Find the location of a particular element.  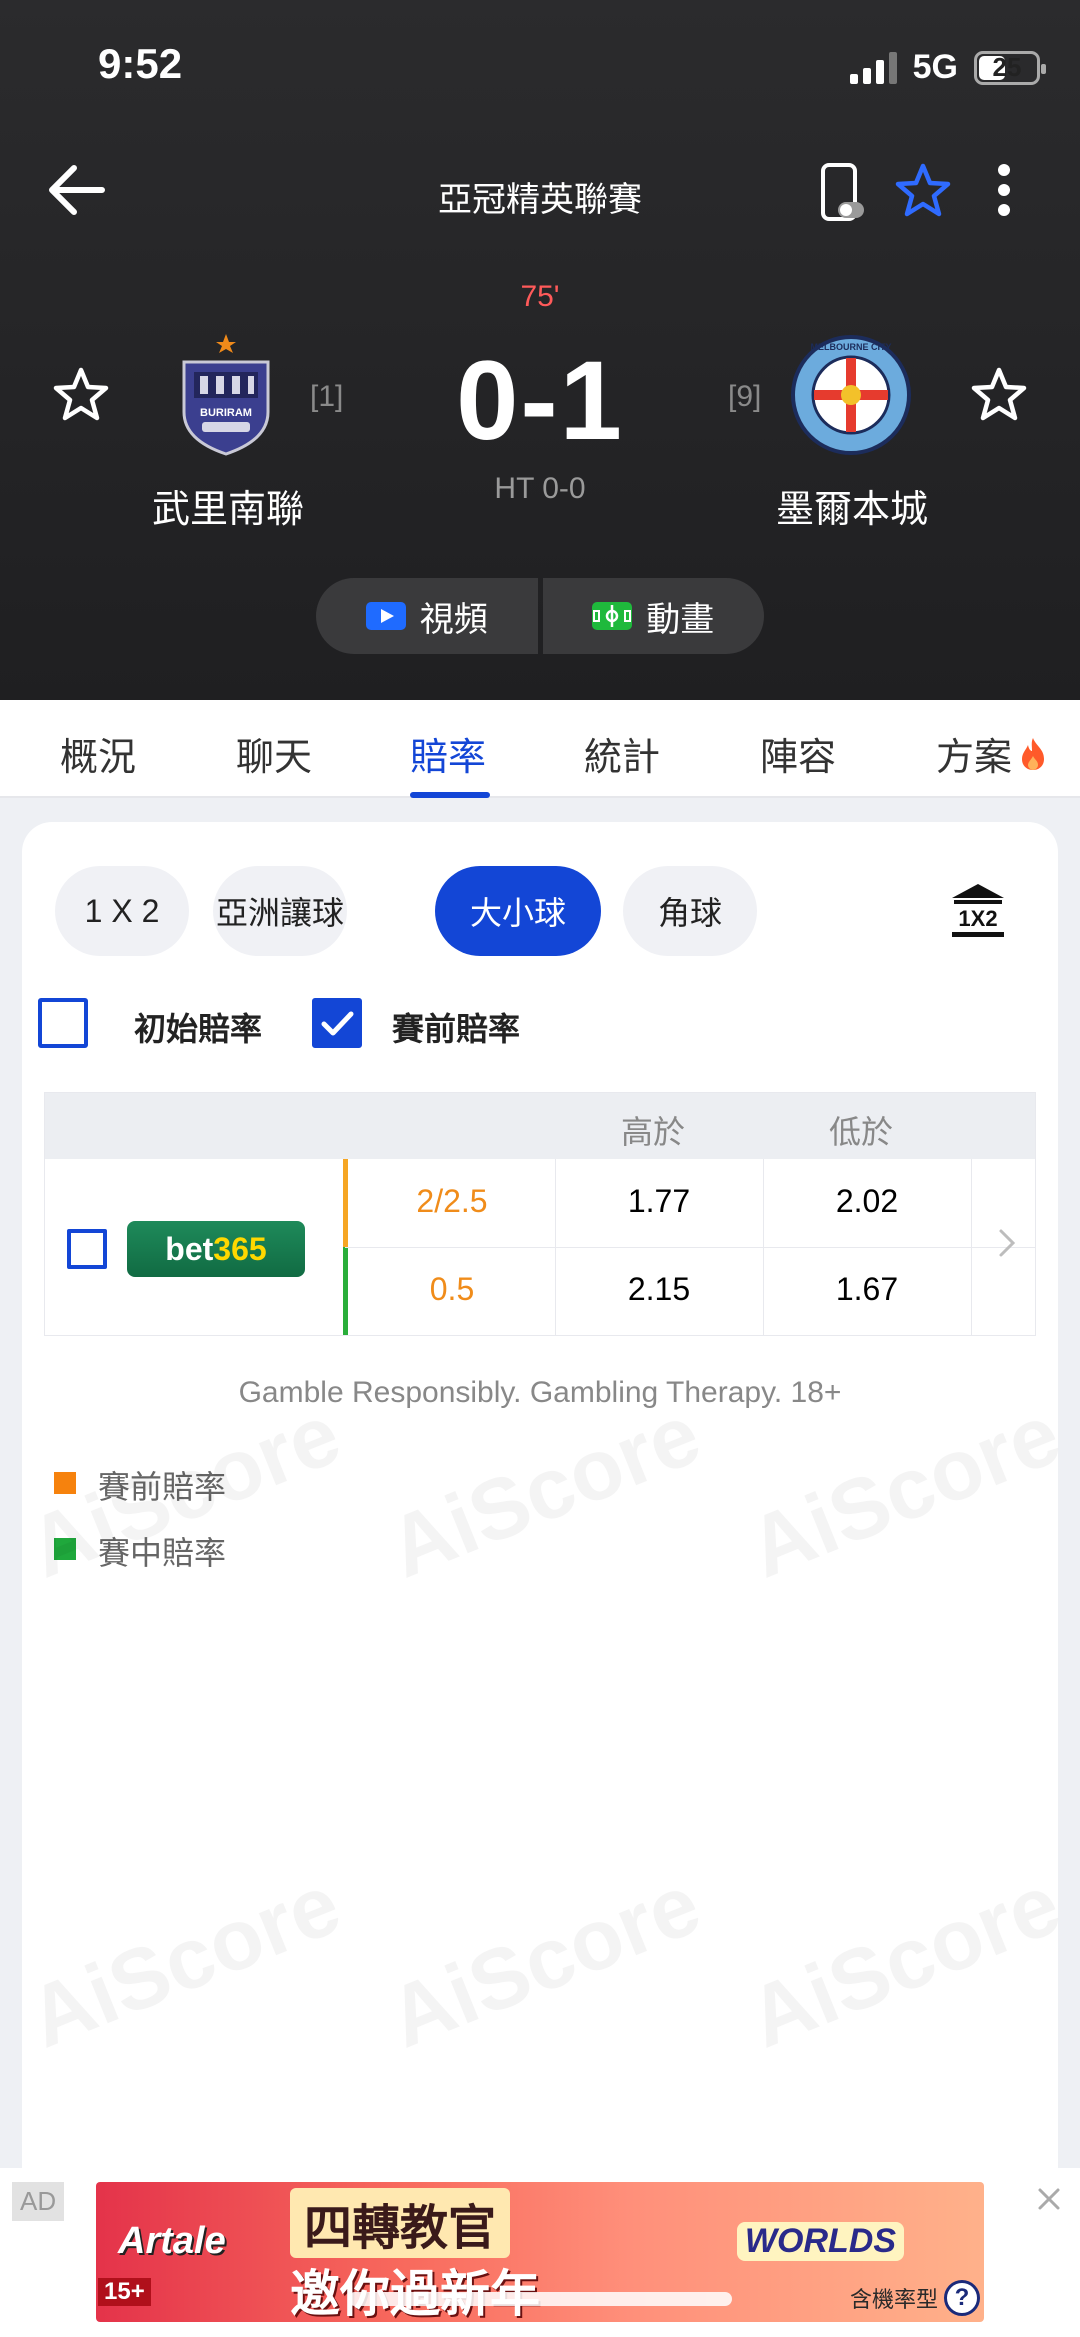

ad-subheadline: 邀你過新年 is located at coordinates (415, 2288).